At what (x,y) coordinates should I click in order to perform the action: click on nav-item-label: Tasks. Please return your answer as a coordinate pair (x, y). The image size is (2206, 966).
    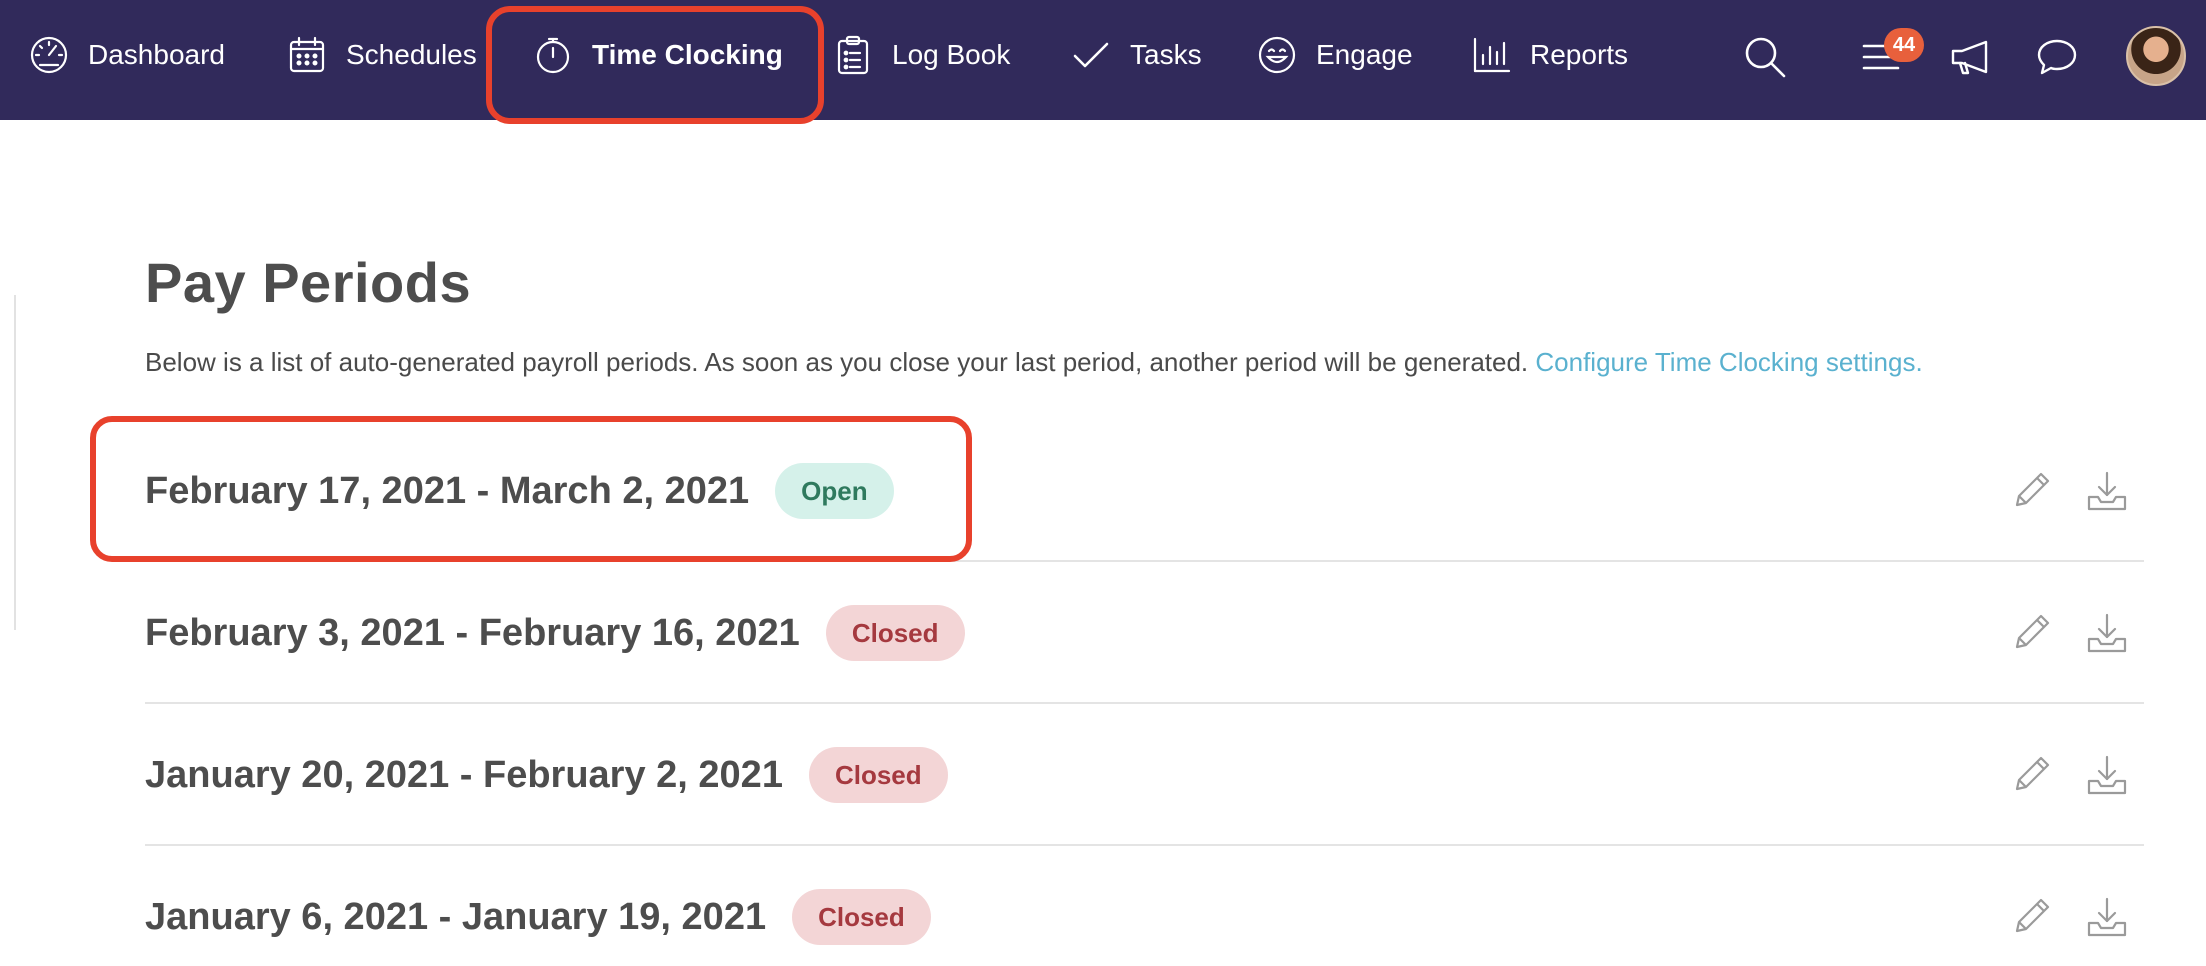
    Looking at the image, I should click on (1166, 54).